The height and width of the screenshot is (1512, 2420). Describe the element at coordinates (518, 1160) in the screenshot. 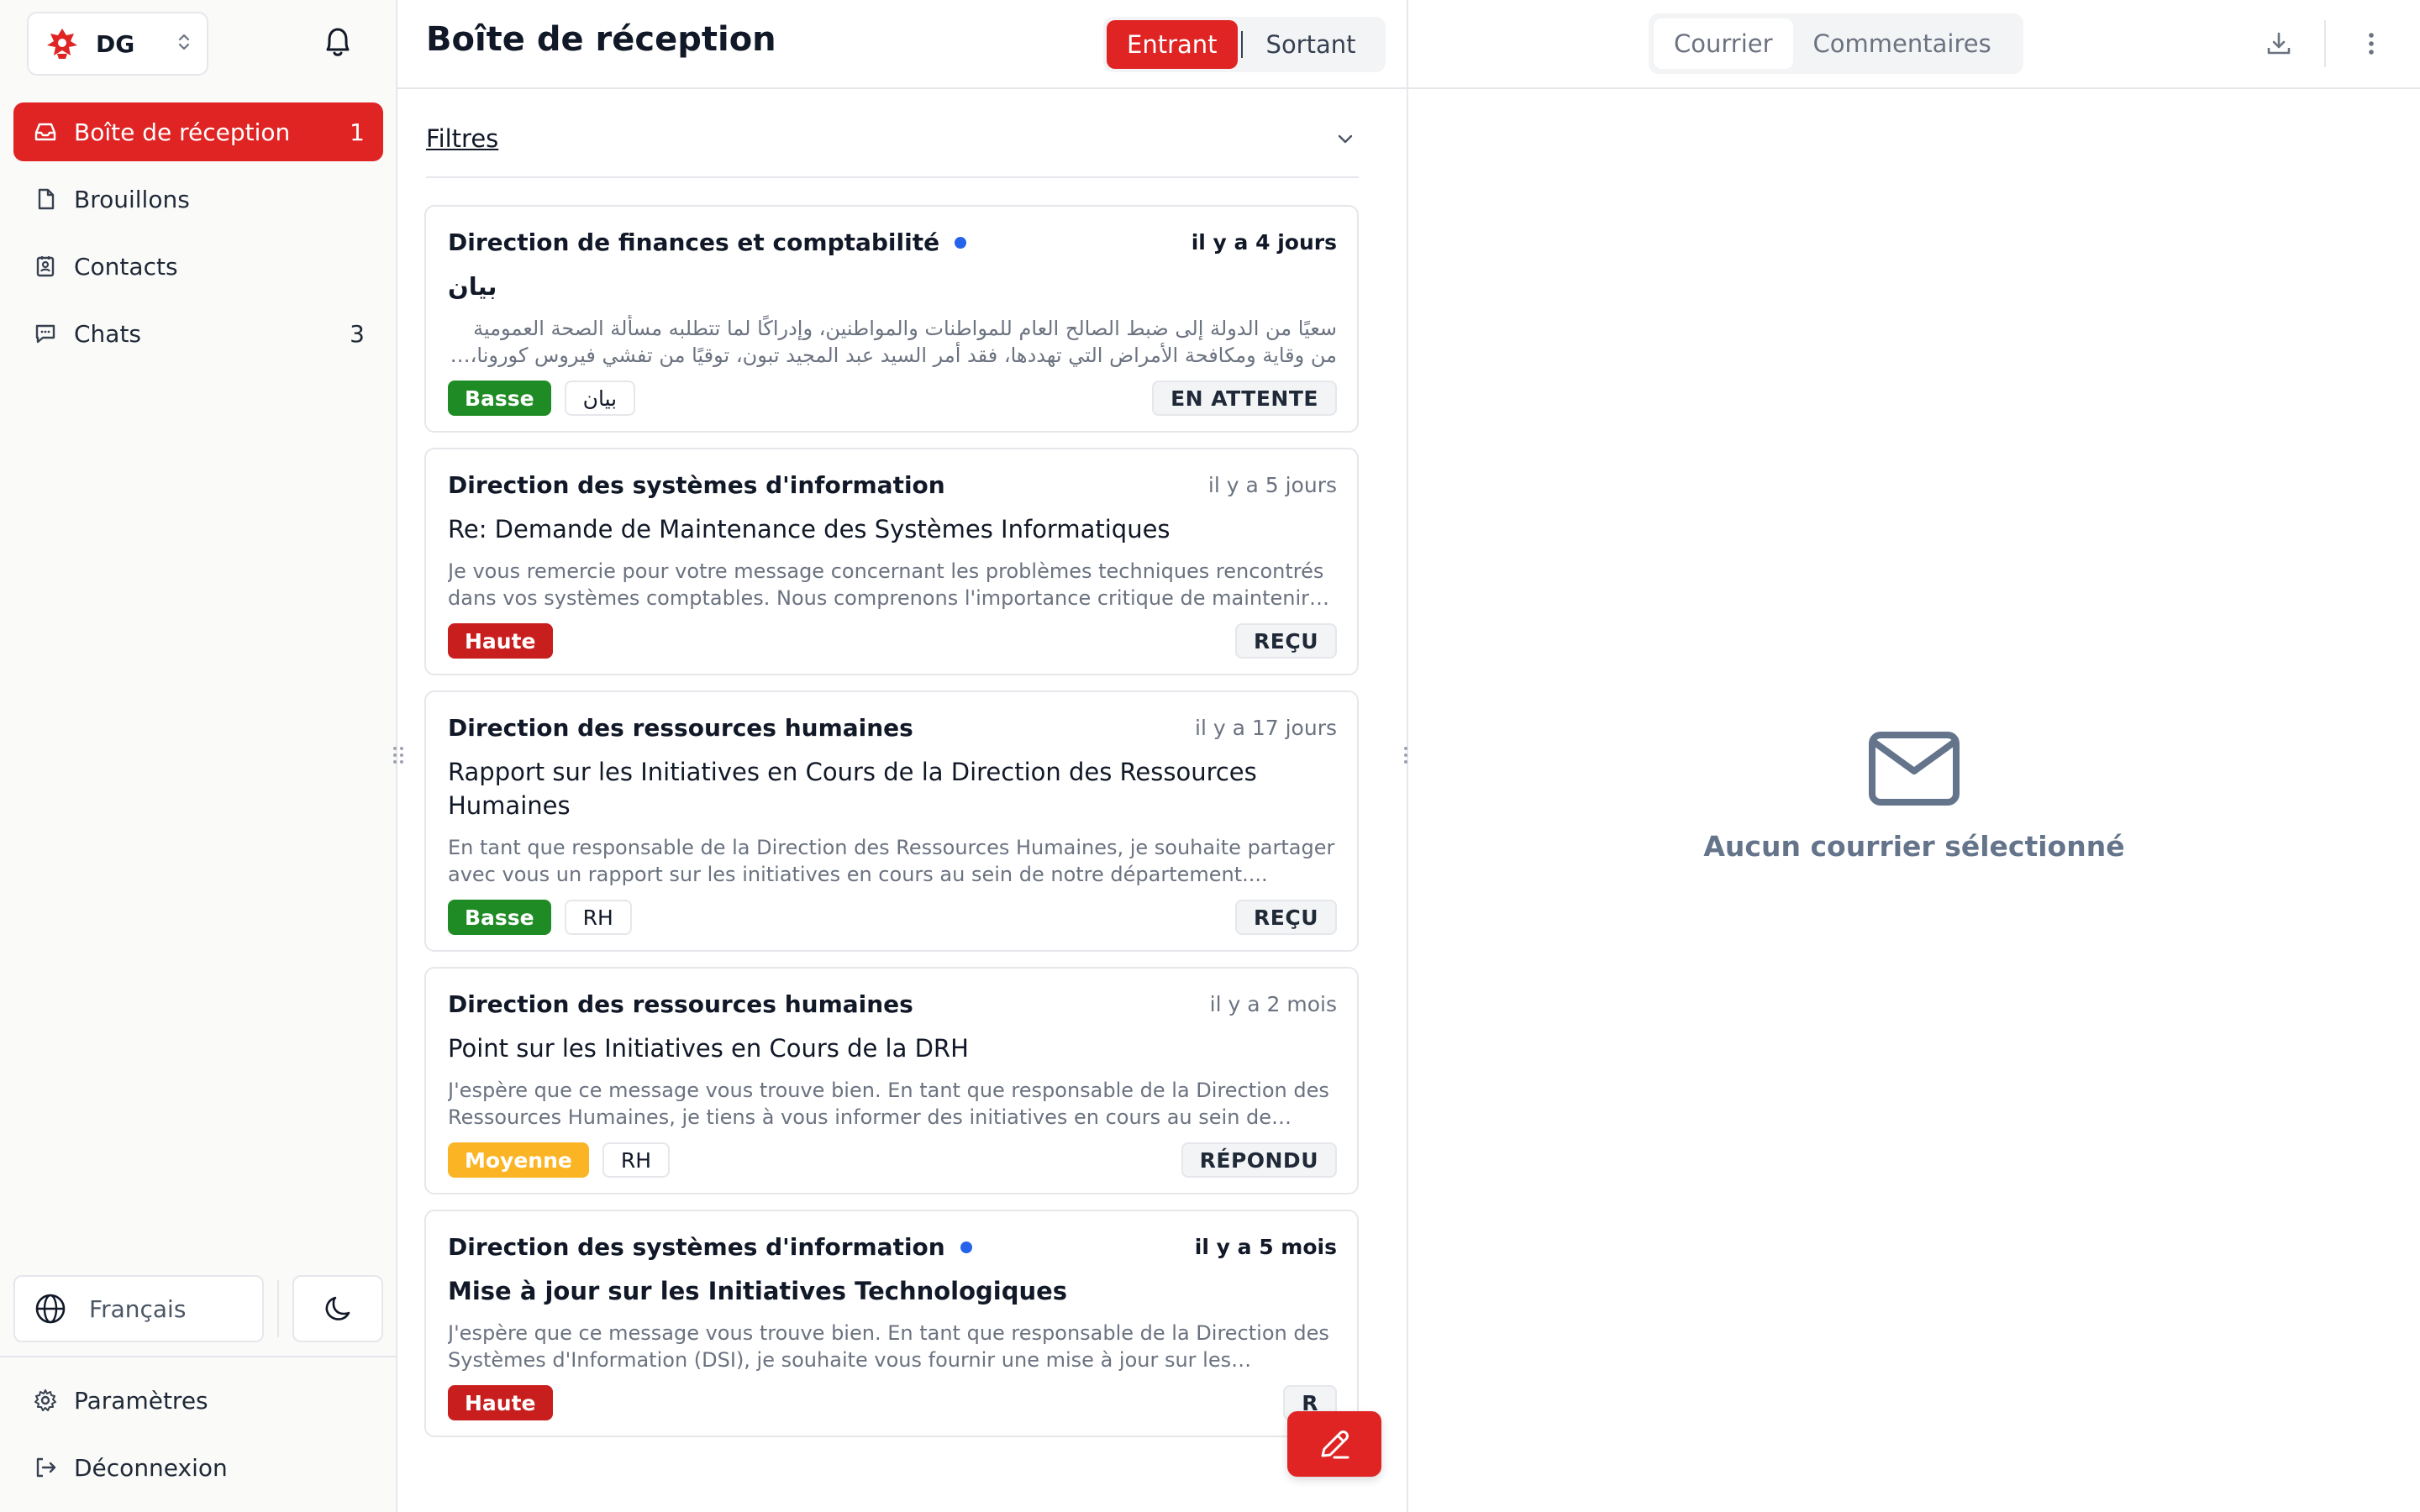

I see `priority-badge: Moyenne` at that location.